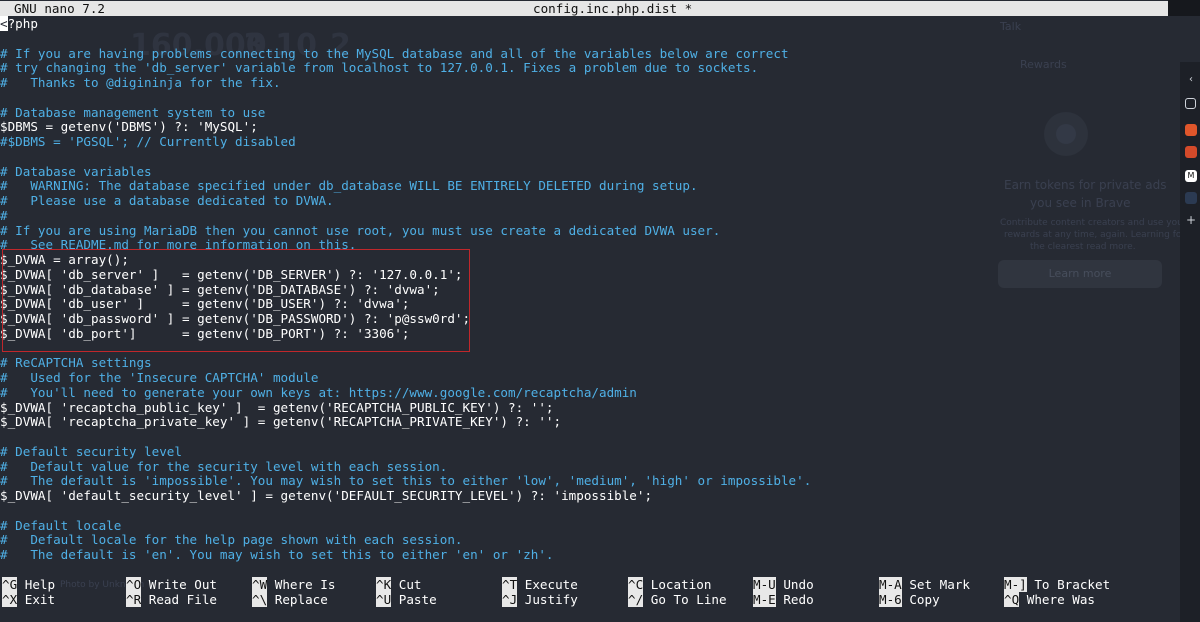 Image resolution: width=1200 pixels, height=622 pixels. I want to click on shortcut-key: ^K, so click(384, 584).